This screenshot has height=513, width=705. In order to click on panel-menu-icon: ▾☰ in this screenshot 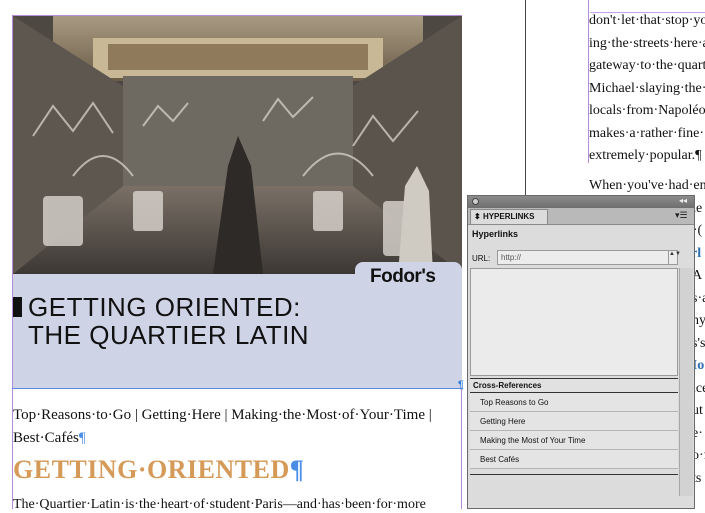, I will do `click(681, 215)`.